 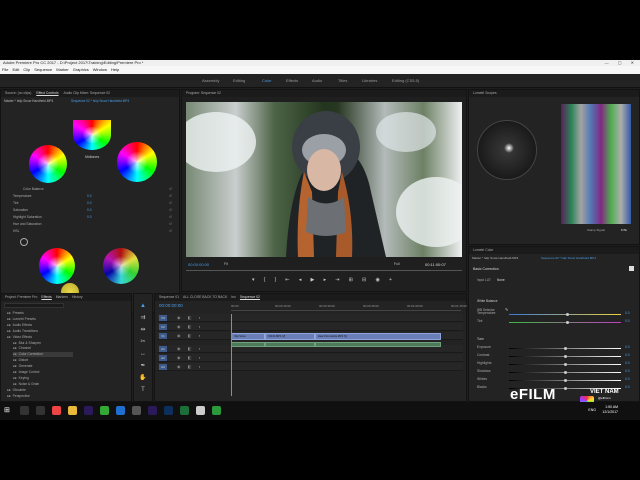 I want to click on tab-source: Source: (no clips), so click(x=18, y=93).